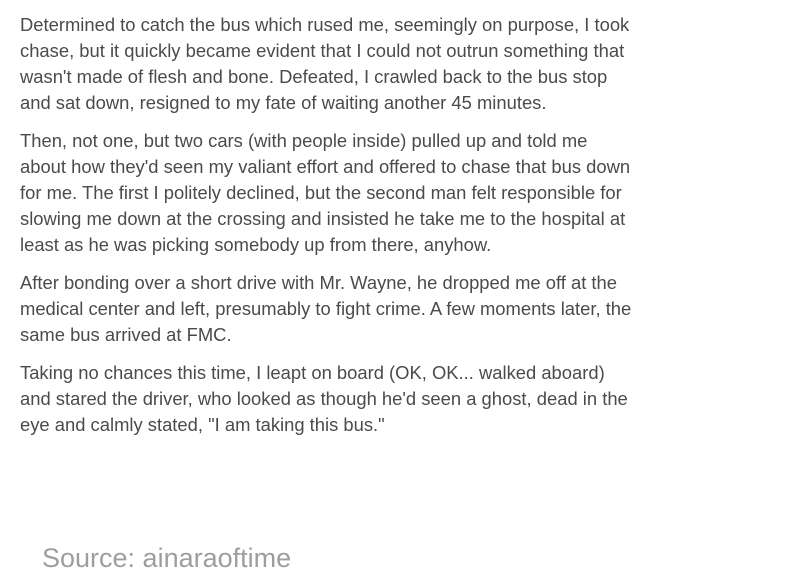 This screenshot has width=800, height=587. I want to click on source-attribution: Source: ainaraoftime, so click(167, 558).